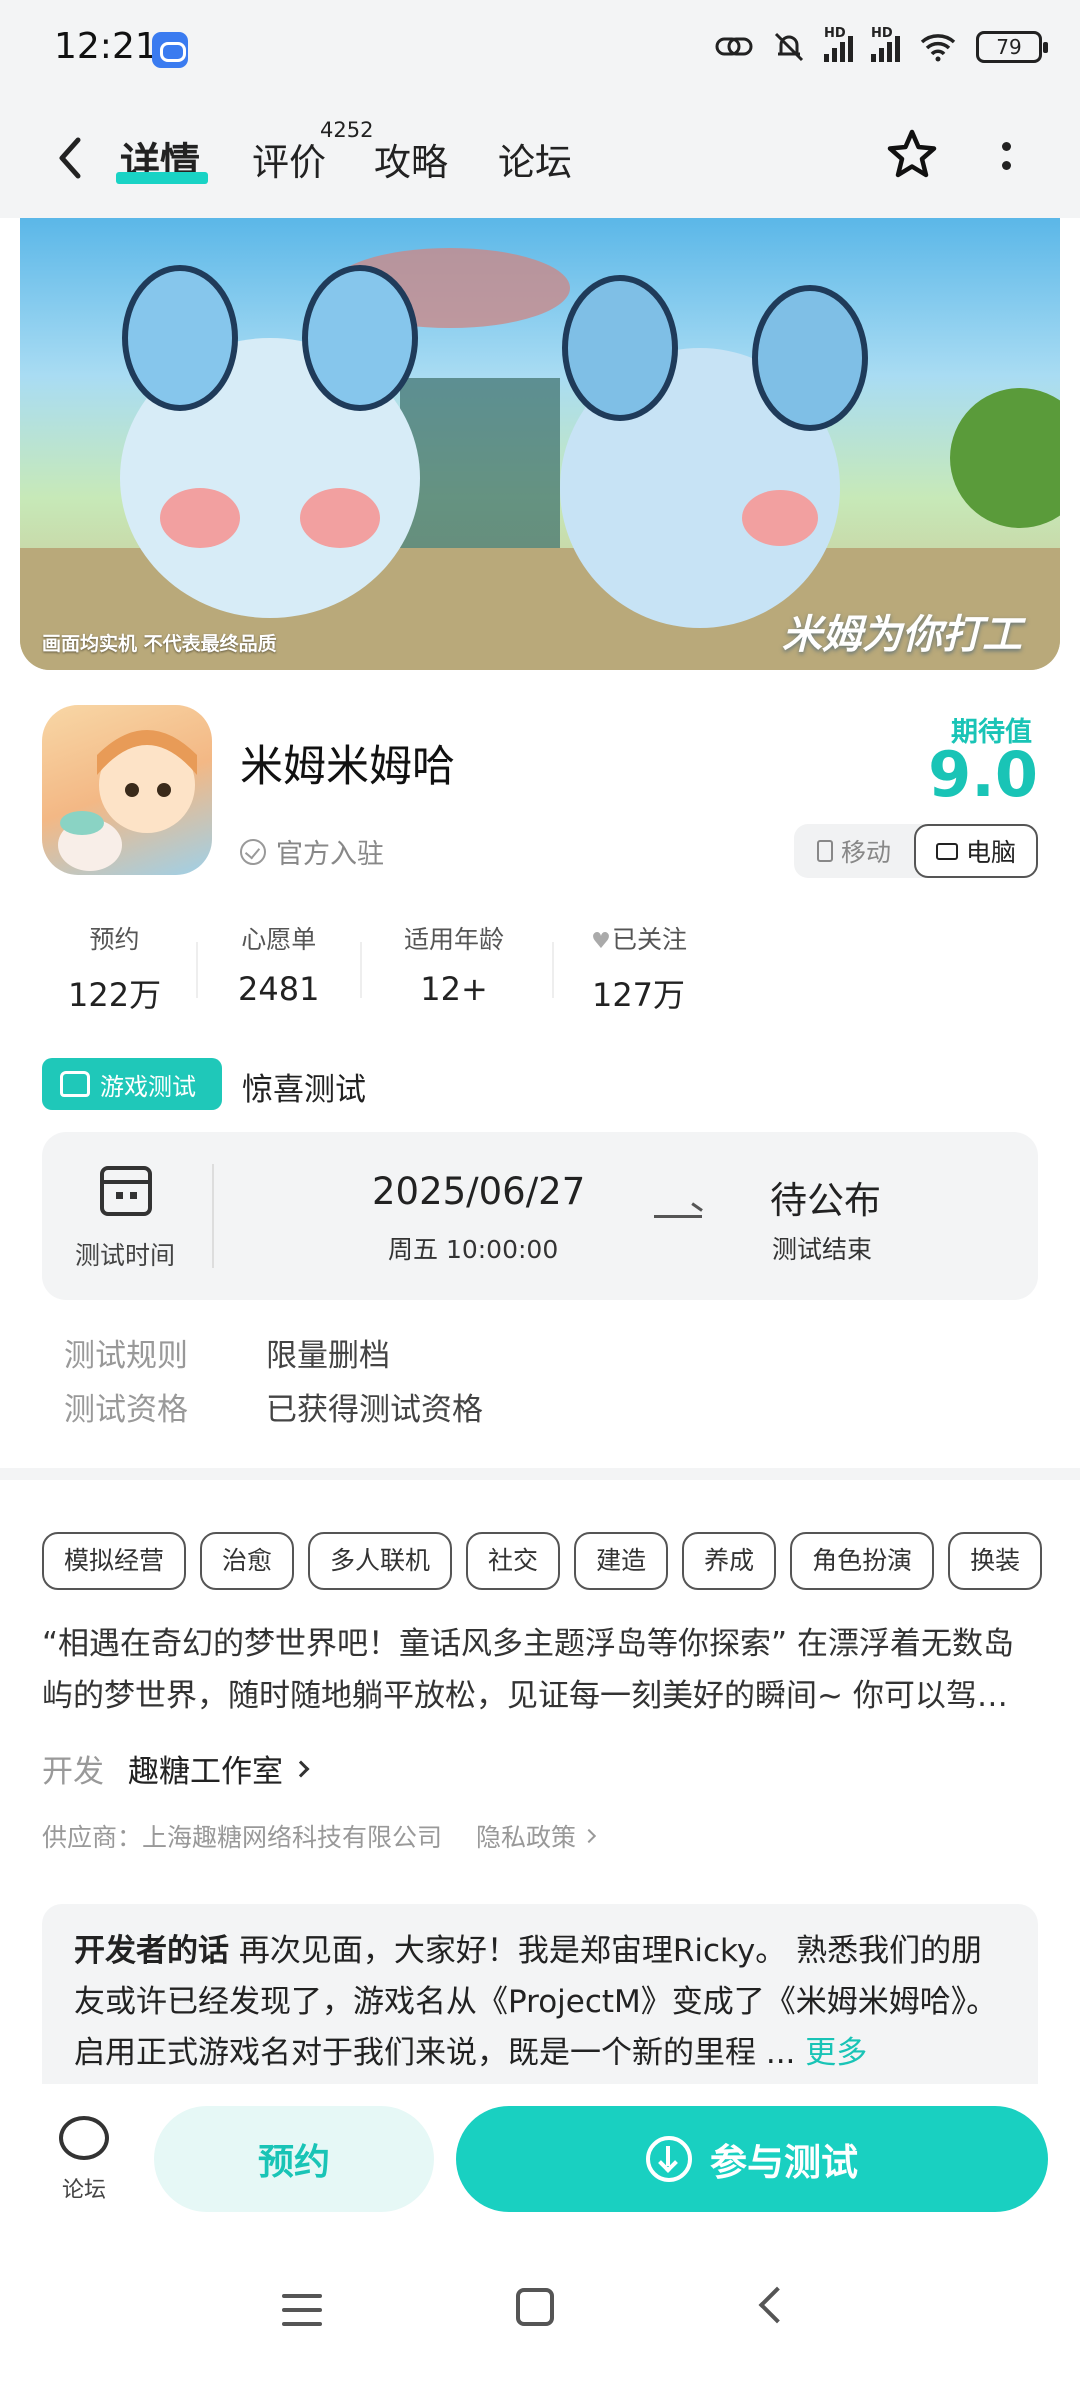 This screenshot has width=1080, height=2401. I want to click on heart-icon: ♥, so click(601, 941).